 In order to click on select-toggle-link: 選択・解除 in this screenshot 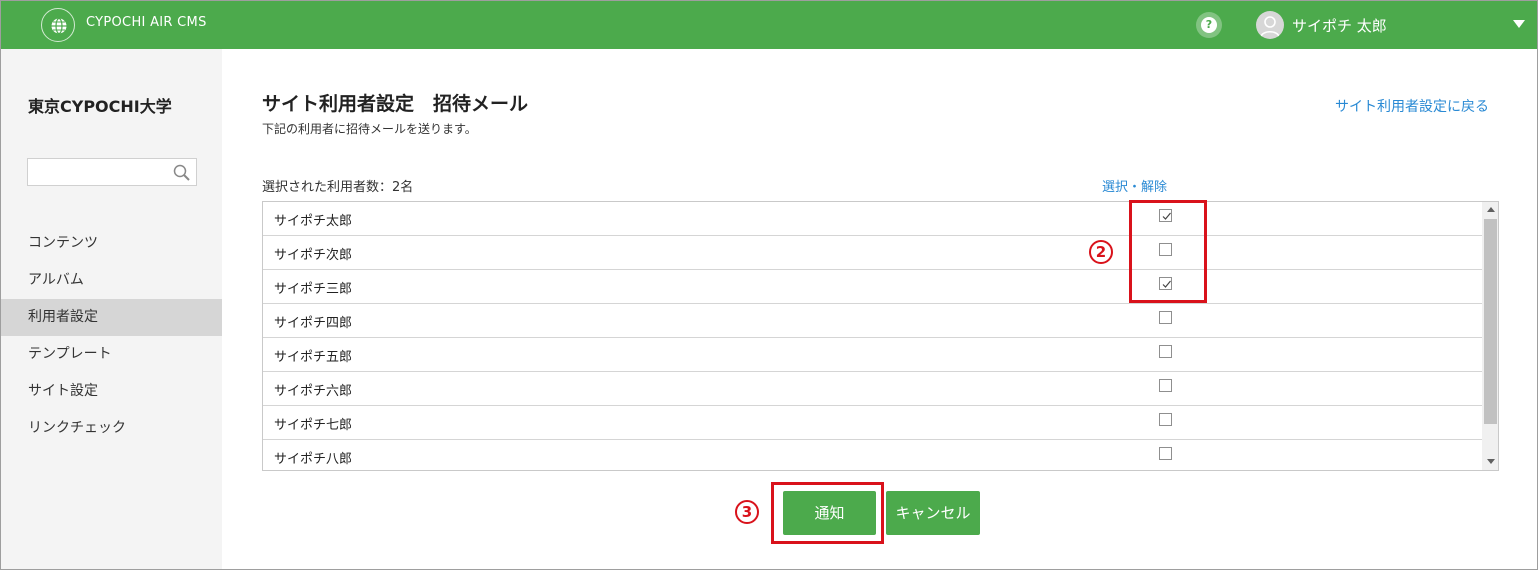, I will do `click(1134, 185)`.